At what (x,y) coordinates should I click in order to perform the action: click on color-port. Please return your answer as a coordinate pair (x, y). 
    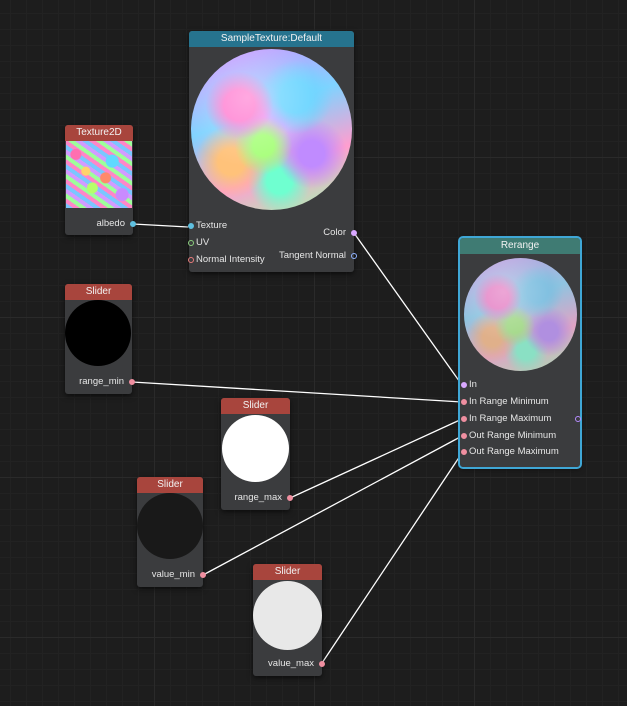
    Looking at the image, I should click on (354, 233).